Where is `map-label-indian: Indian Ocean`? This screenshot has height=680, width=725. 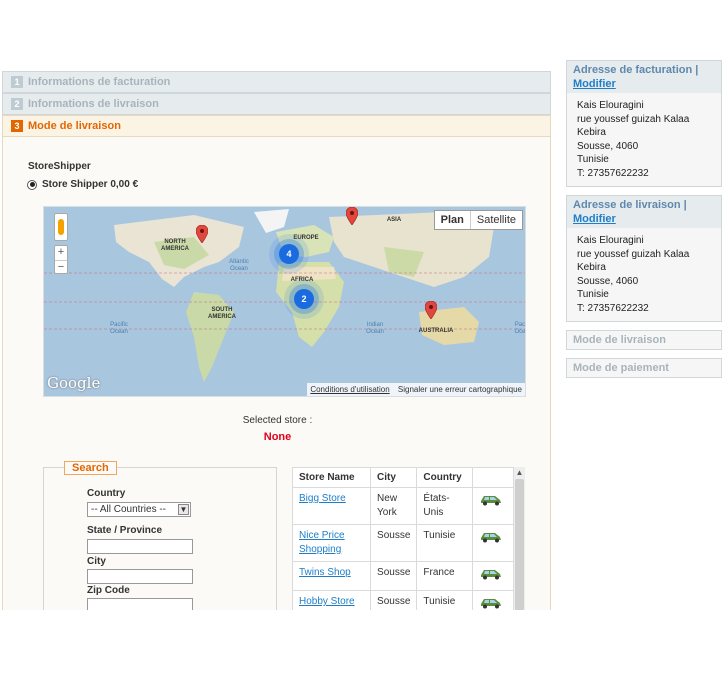 map-label-indian: Indian Ocean is located at coordinates (375, 328).